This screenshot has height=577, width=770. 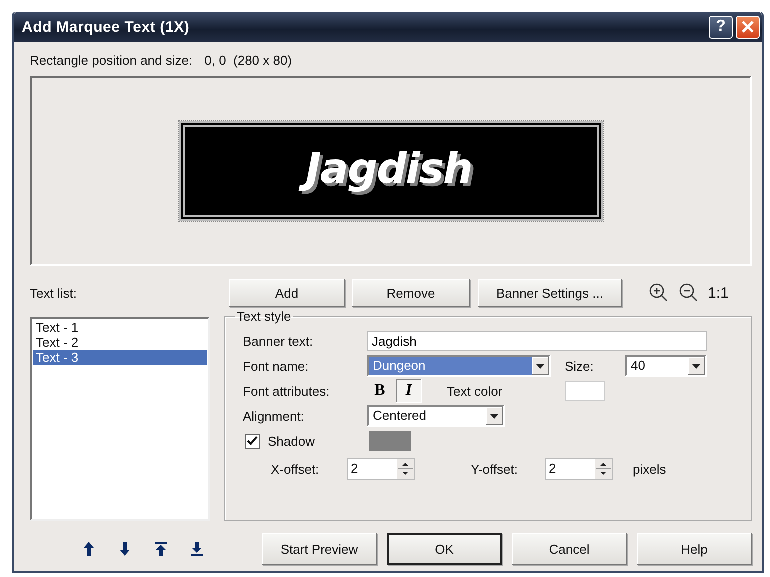 I want to click on zoom-out-icon, so click(x=689, y=293).